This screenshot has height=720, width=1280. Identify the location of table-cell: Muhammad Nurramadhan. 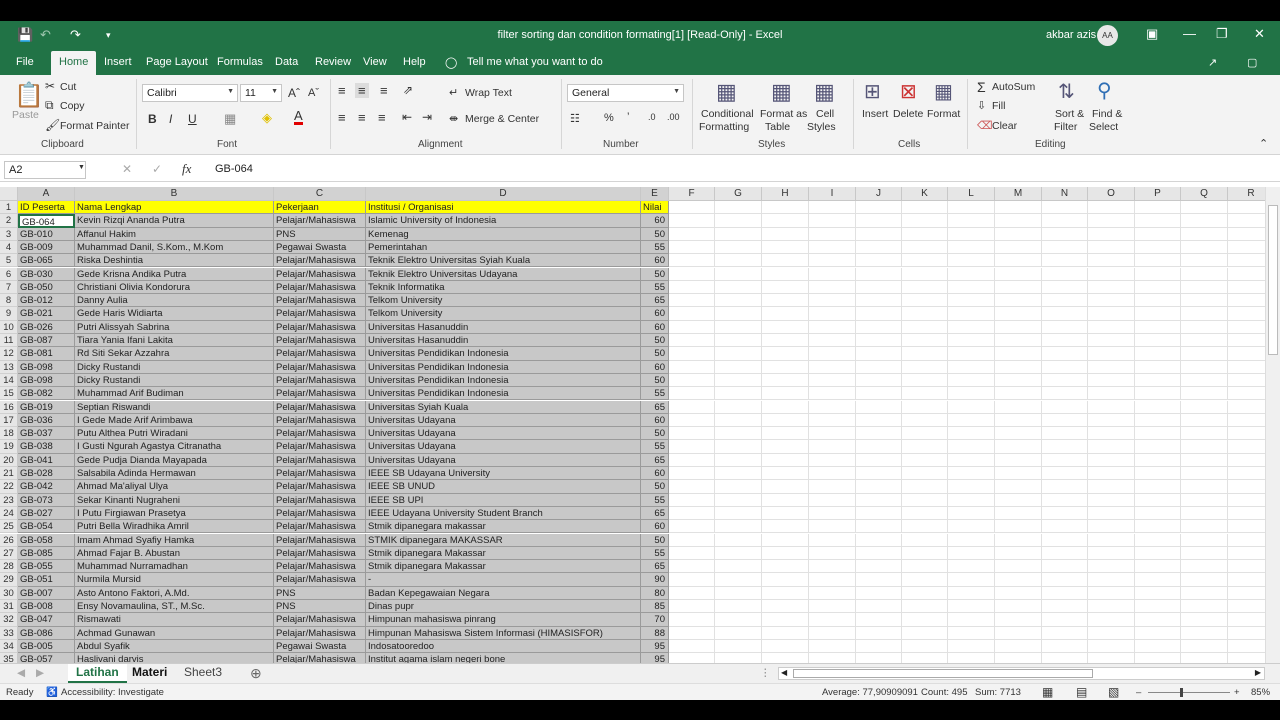
(174, 567).